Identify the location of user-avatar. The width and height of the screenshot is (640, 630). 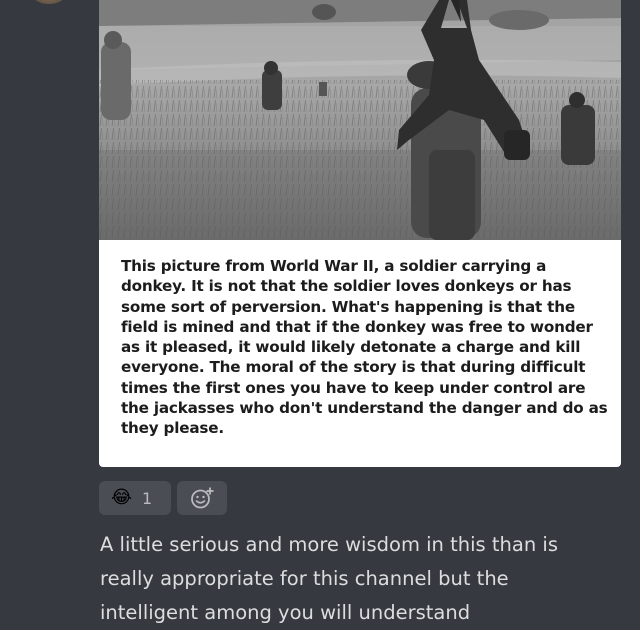
(49, 2).